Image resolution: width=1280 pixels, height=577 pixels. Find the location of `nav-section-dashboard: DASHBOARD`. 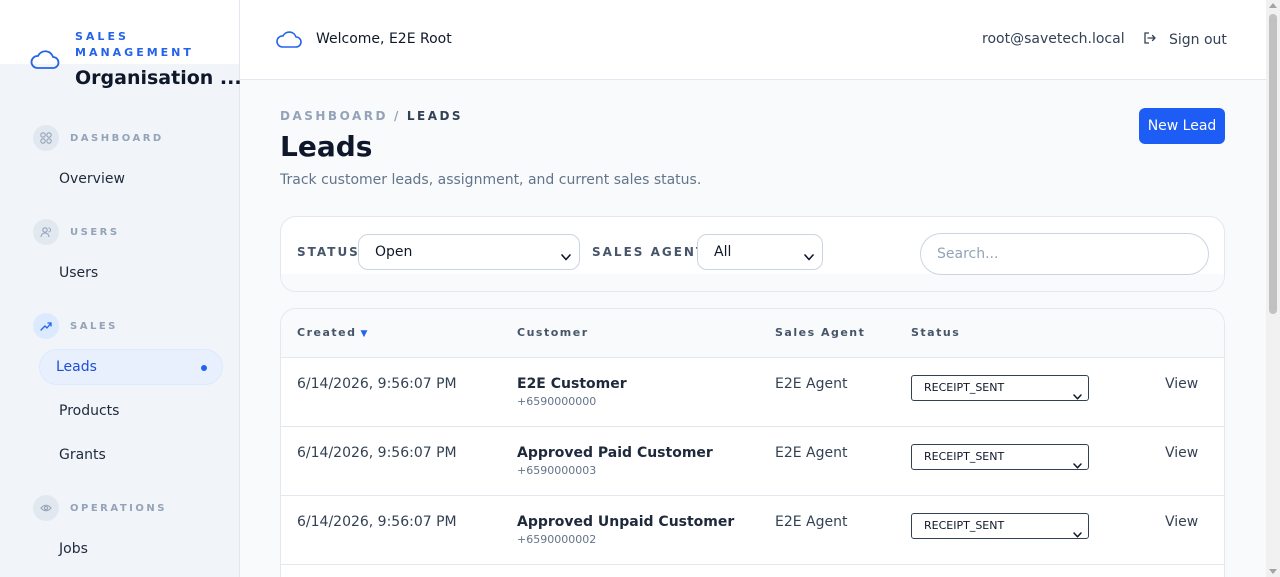

nav-section-dashboard: DASHBOARD is located at coordinates (98, 138).